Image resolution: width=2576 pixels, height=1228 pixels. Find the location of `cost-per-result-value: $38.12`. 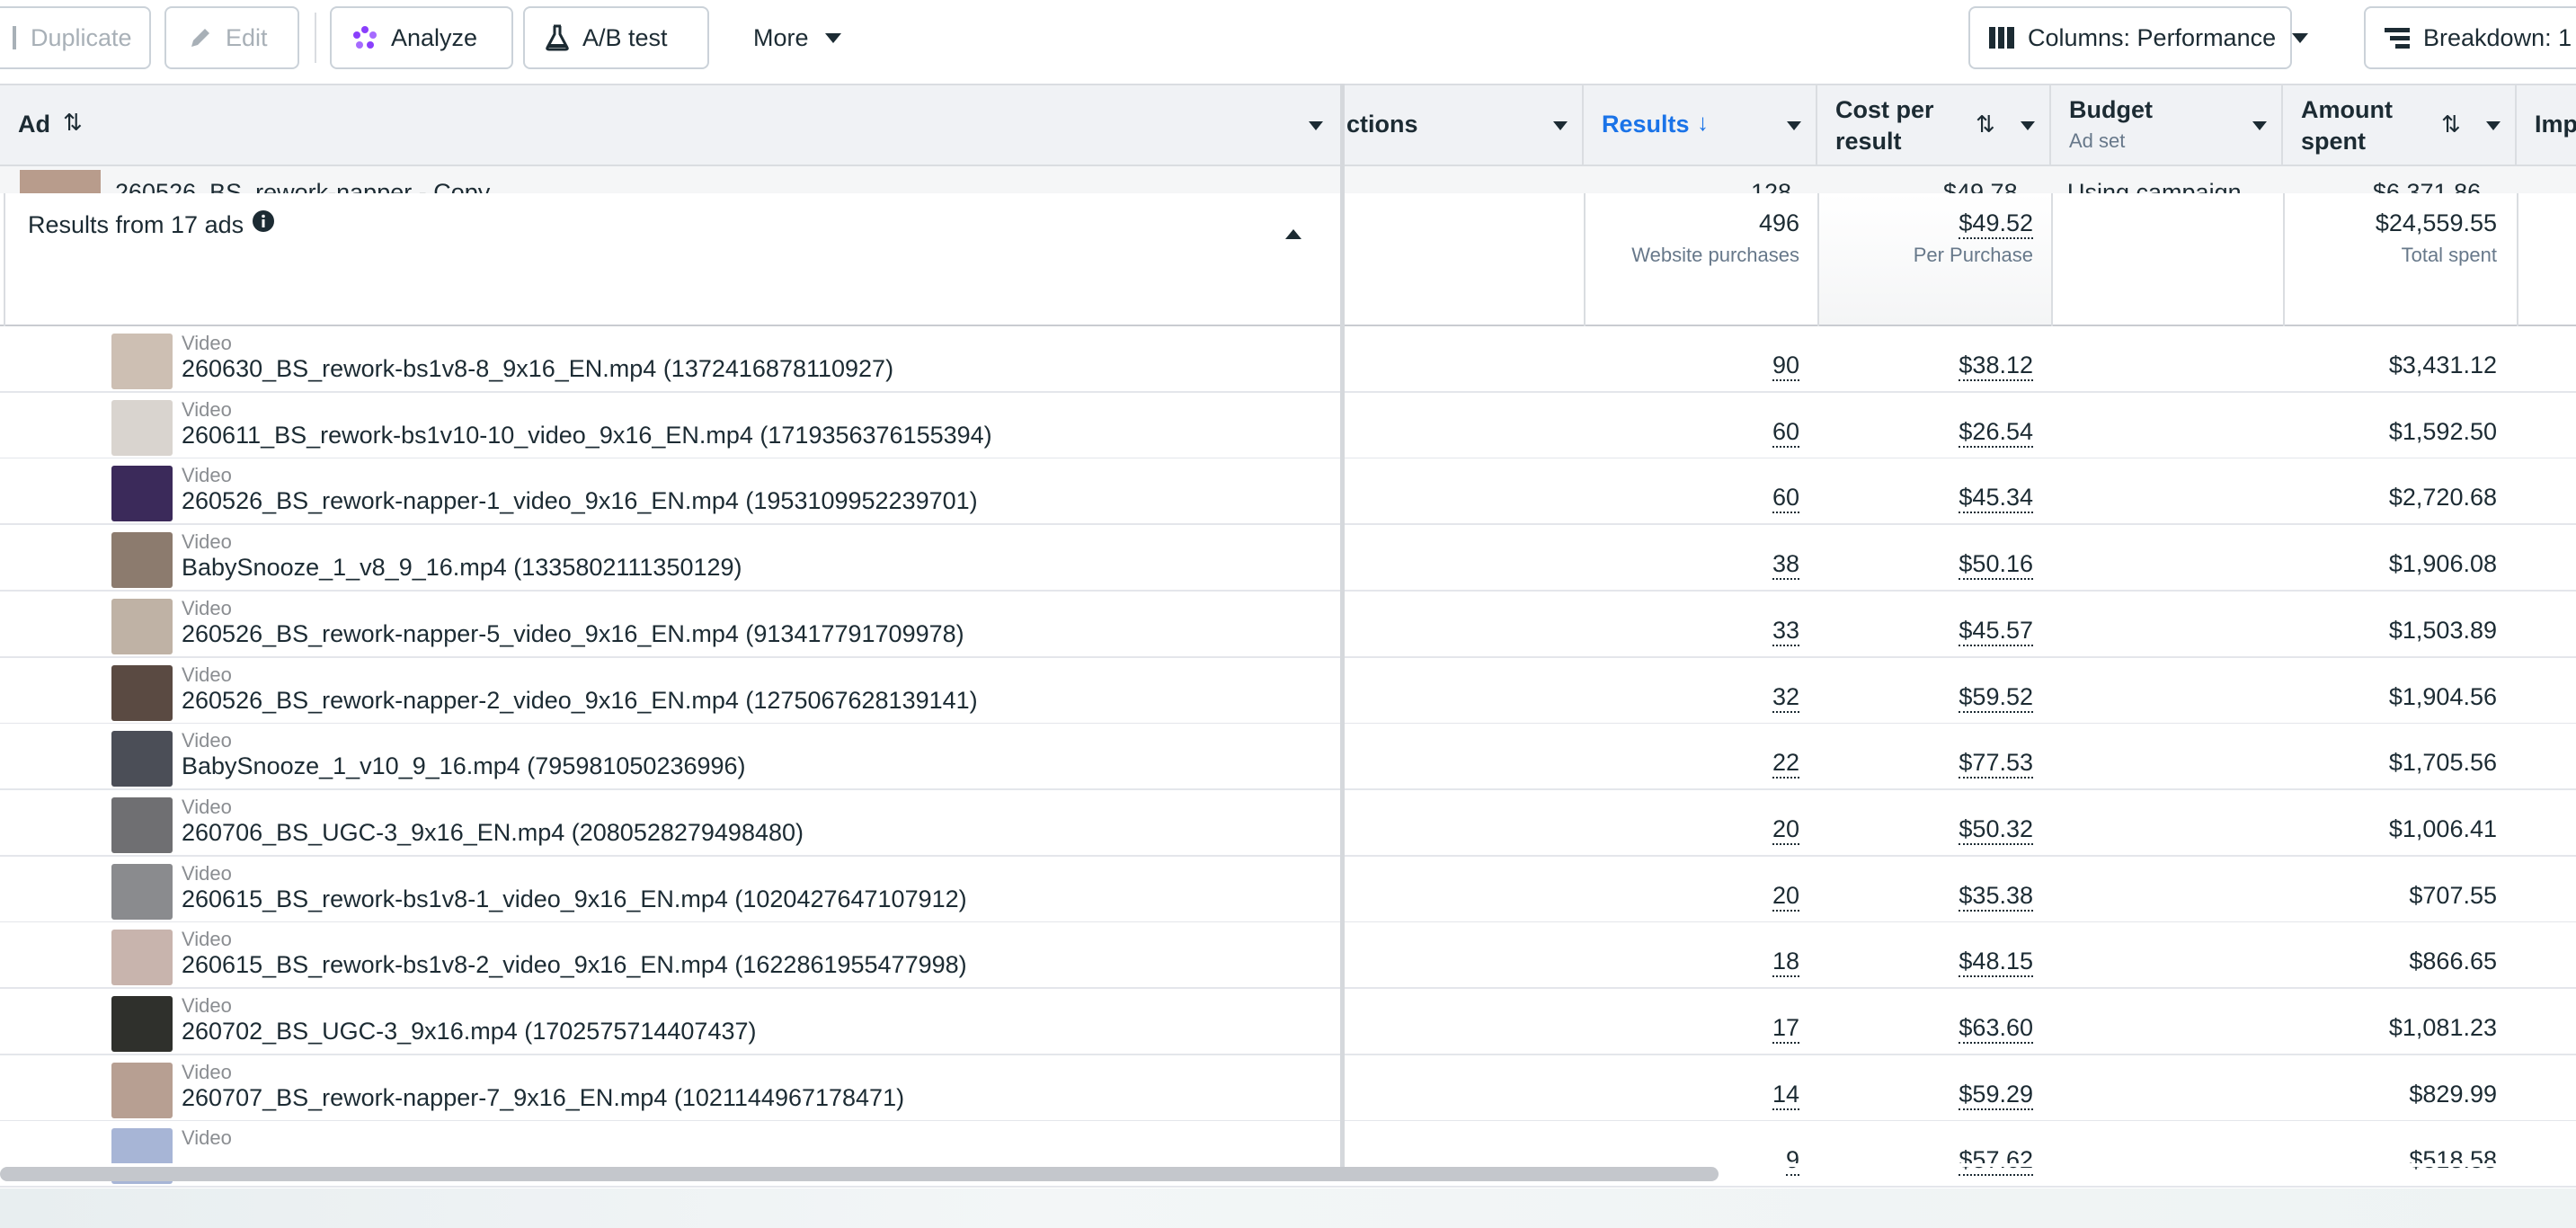

cost-per-result-value: $38.12 is located at coordinates (1996, 366).